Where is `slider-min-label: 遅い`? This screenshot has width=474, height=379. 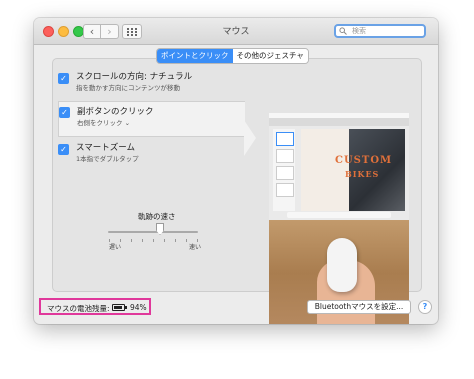 slider-min-label: 遅い is located at coordinates (115, 247).